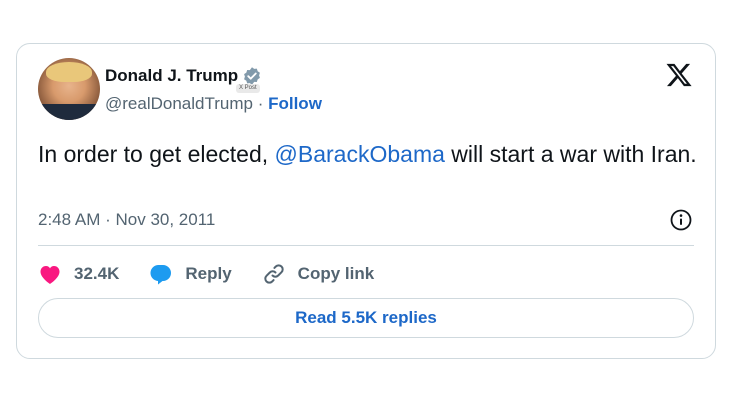 This screenshot has width=730, height=404. I want to click on action-bar: 32.4K Reply Copy link, so click(221, 274).